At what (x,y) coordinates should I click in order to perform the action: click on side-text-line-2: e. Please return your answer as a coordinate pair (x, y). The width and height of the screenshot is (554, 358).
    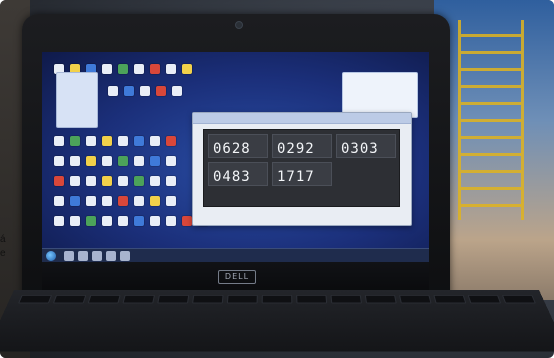
    Looking at the image, I should click on (3, 253).